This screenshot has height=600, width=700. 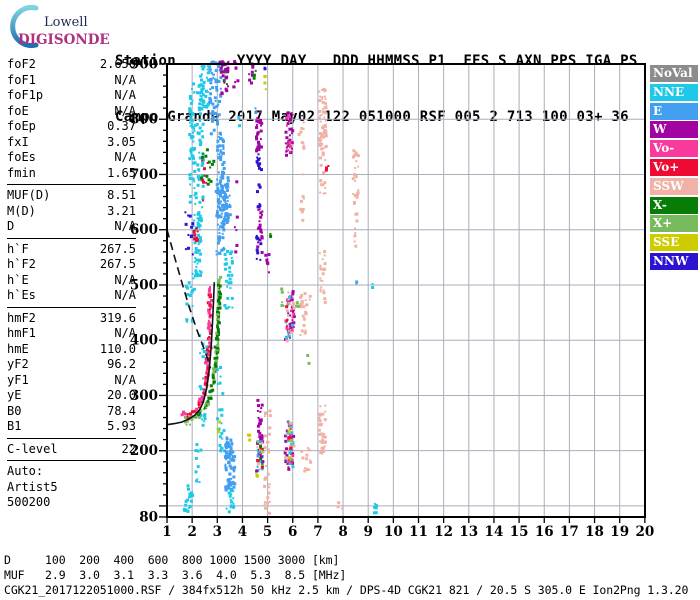 What do you see at coordinates (367, 532) in the screenshot?
I see `x-tick-label: 9` at bounding box center [367, 532].